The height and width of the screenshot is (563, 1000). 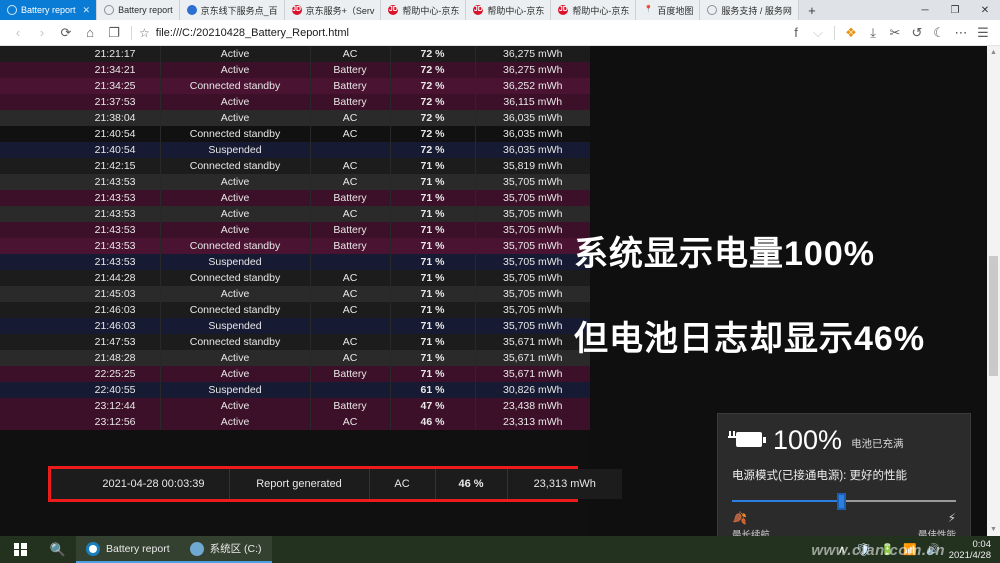 I want to click on close-window-button: ✕, so click(x=985, y=10).